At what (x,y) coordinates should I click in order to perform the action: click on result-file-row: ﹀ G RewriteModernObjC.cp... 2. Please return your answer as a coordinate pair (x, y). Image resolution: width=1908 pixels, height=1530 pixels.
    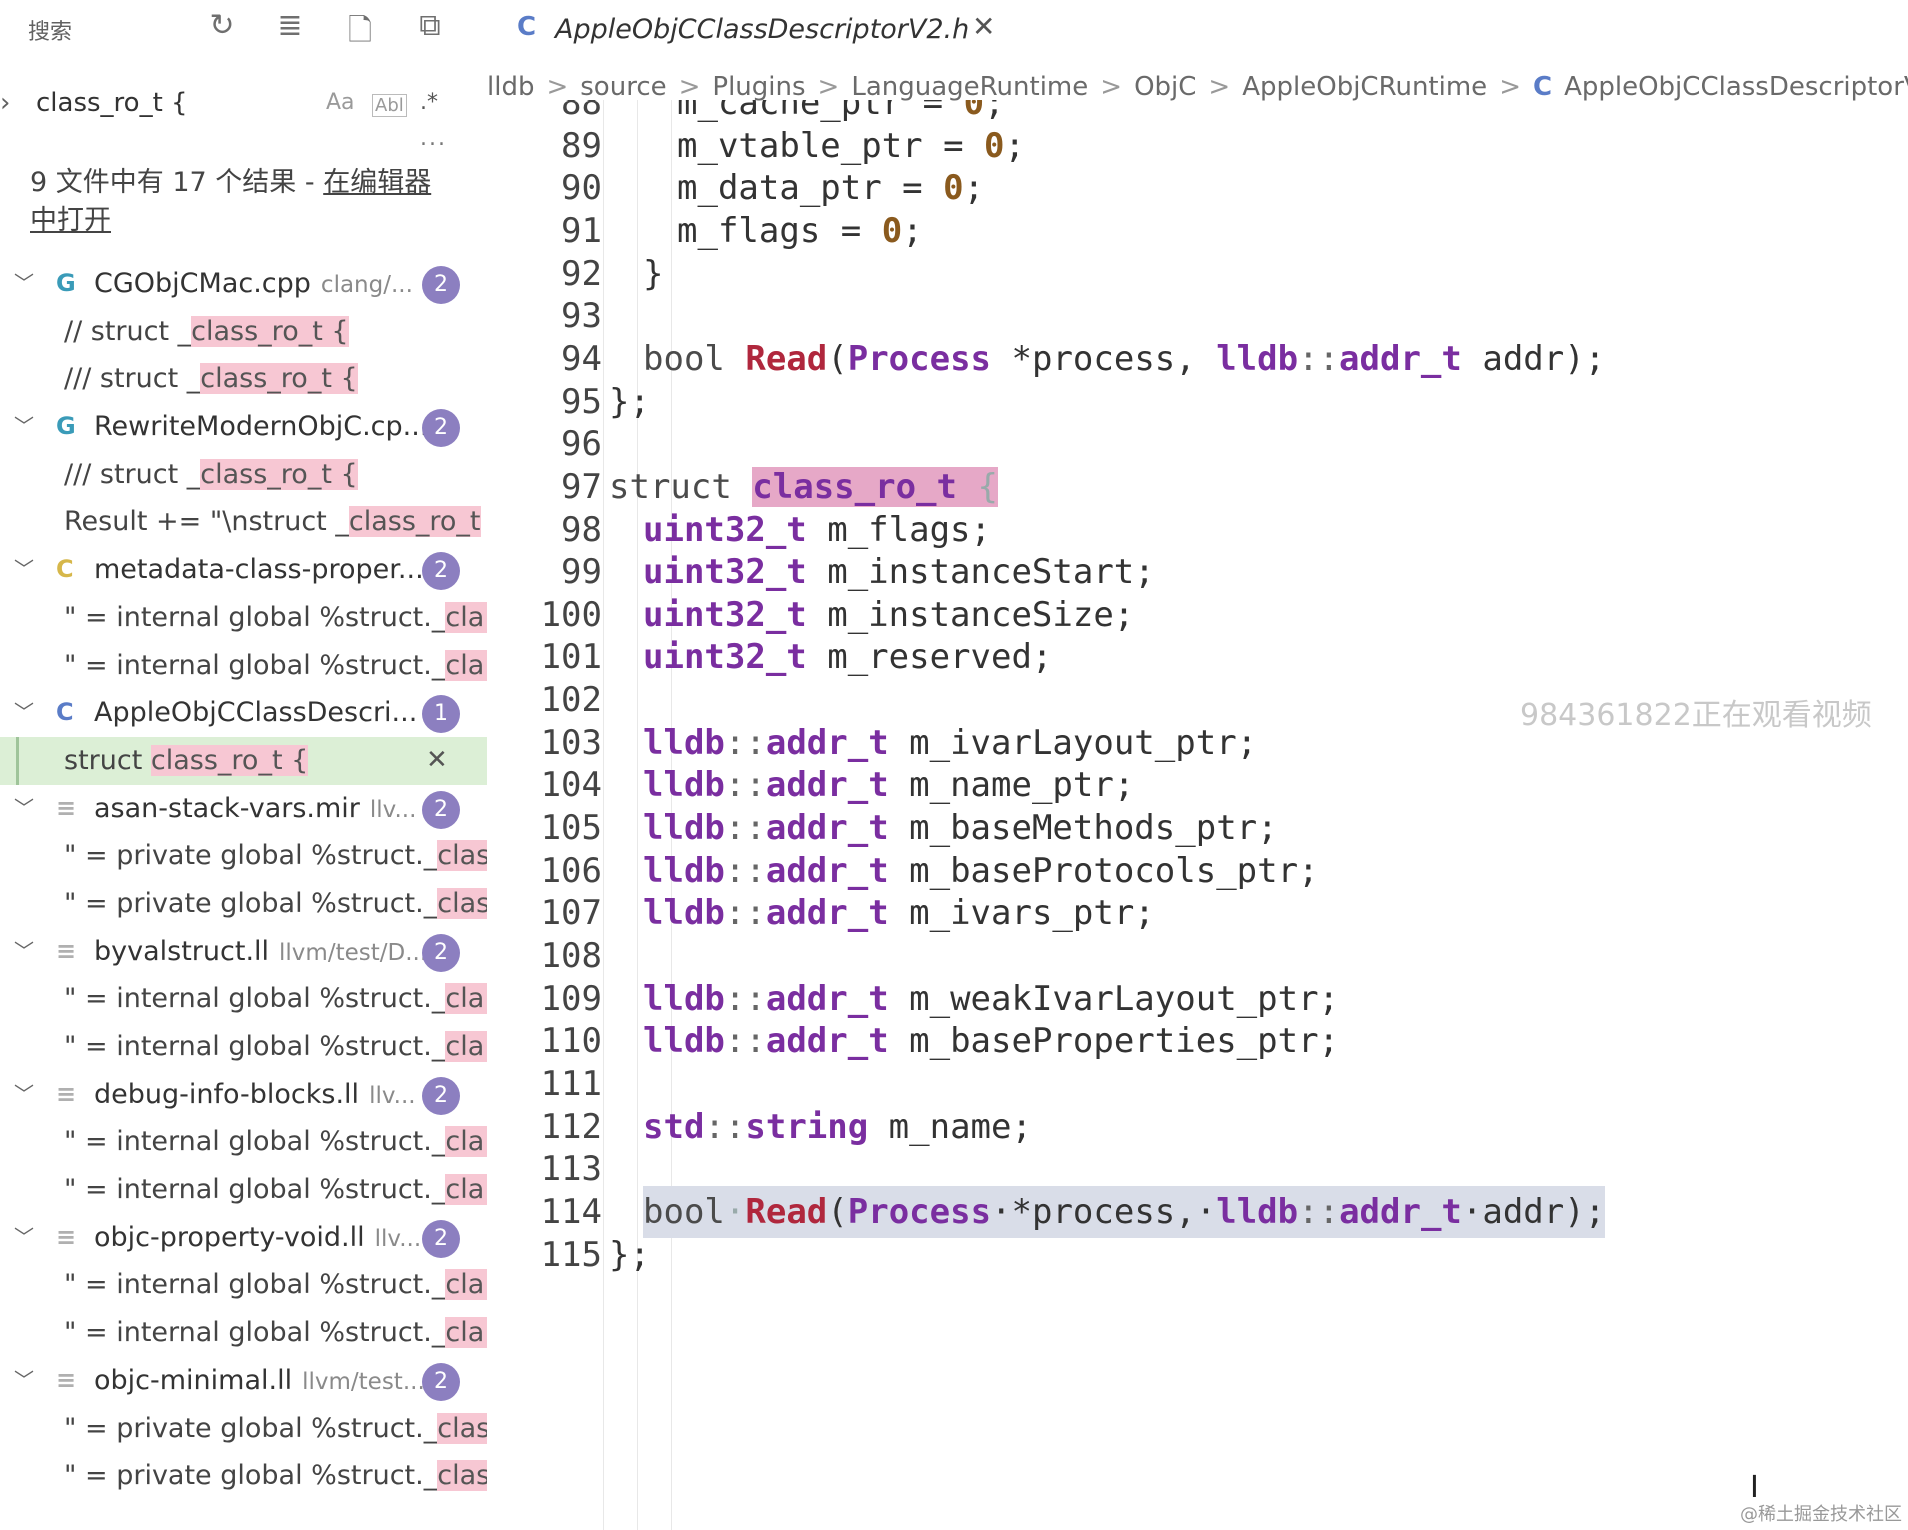
    Looking at the image, I should click on (243, 427).